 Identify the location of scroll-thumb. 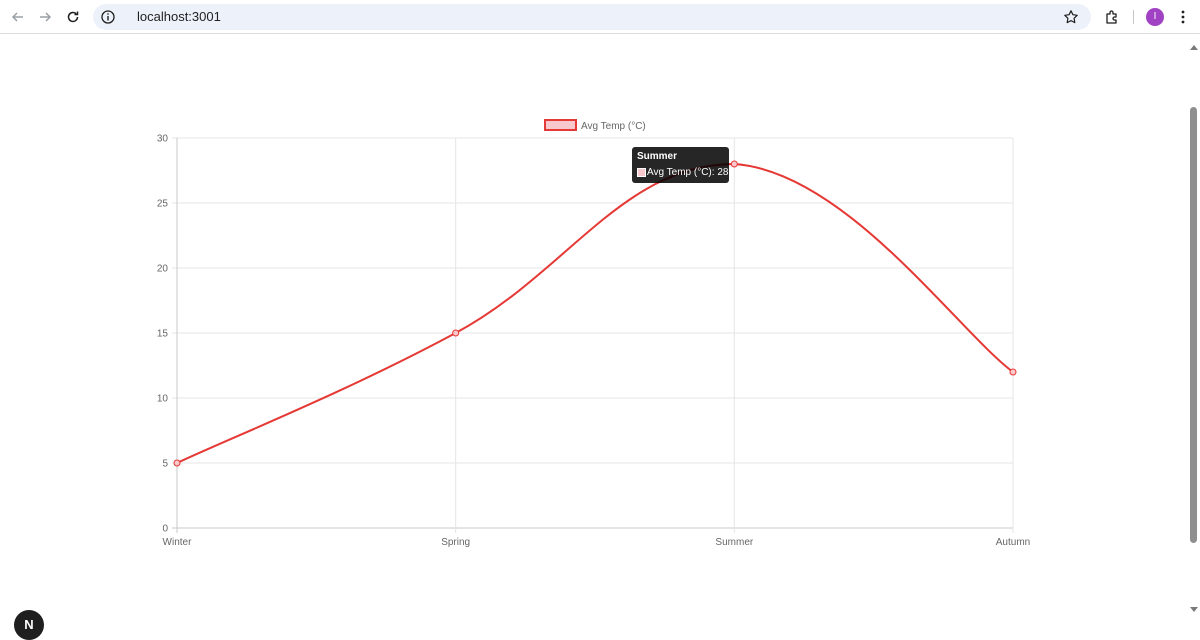
(1193, 325).